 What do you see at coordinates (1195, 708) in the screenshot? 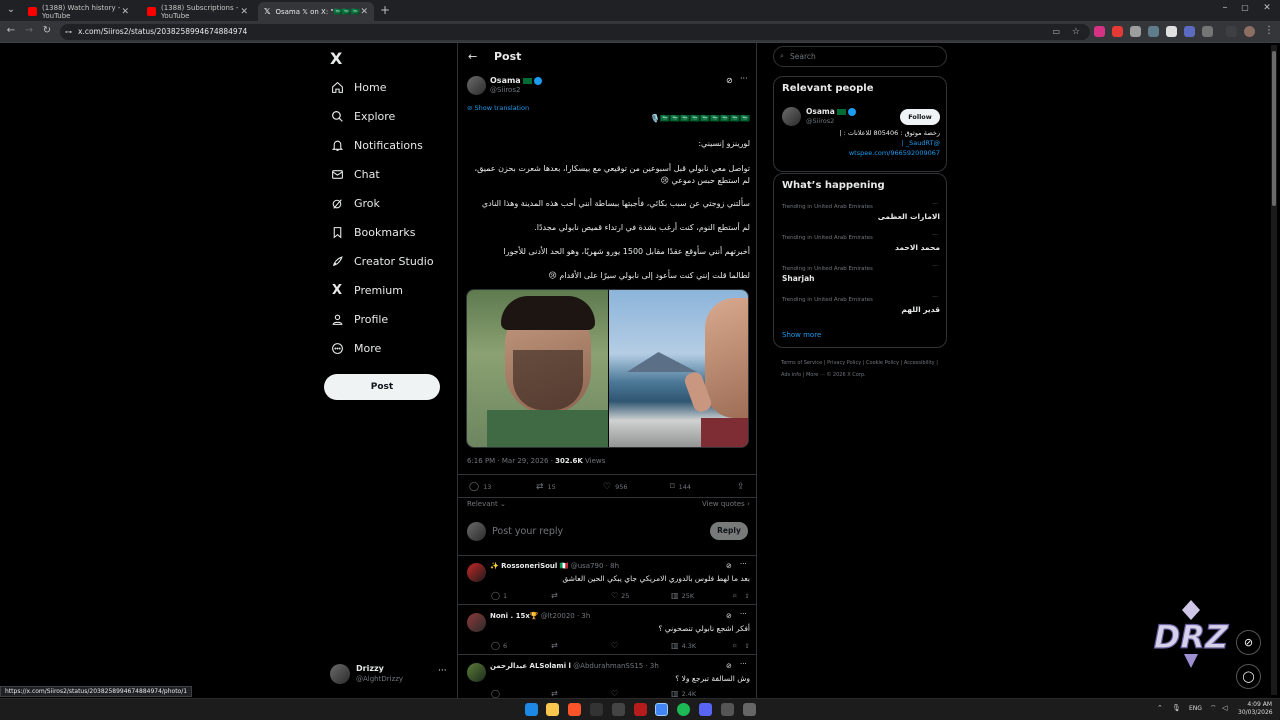
I see `language-indicator: ENG` at bounding box center [1195, 708].